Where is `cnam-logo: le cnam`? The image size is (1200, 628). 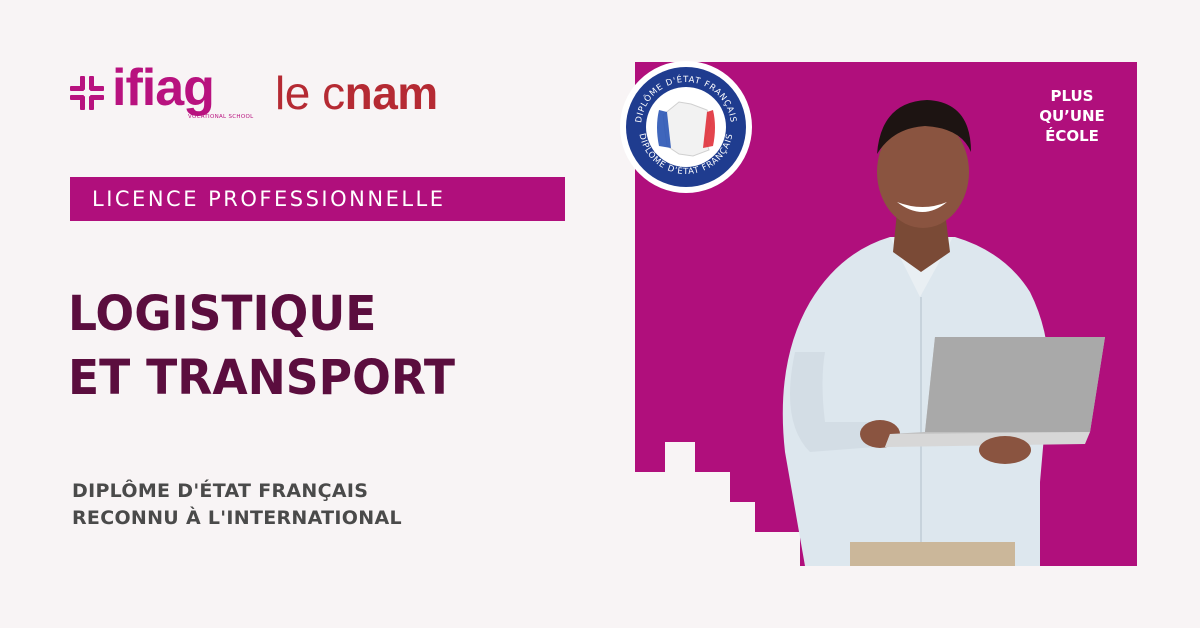
cnam-logo: le cnam is located at coordinates (356, 93).